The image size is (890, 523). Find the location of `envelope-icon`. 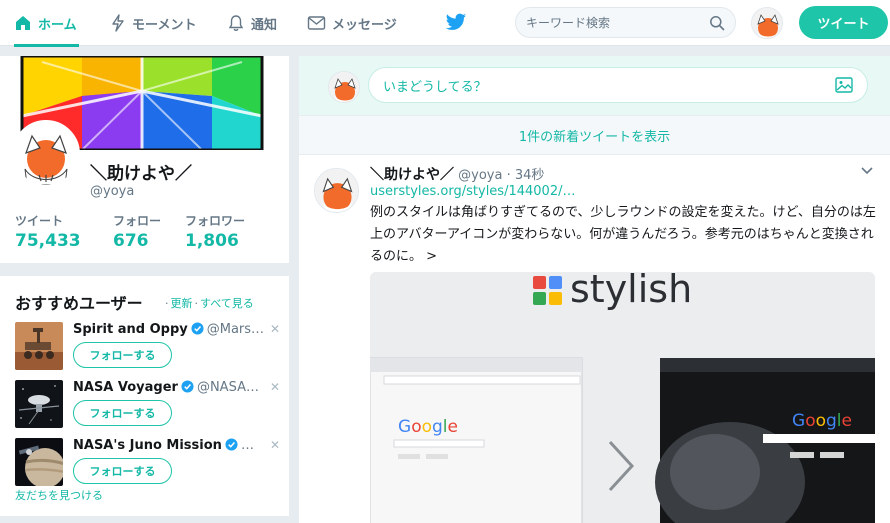

envelope-icon is located at coordinates (316, 23).